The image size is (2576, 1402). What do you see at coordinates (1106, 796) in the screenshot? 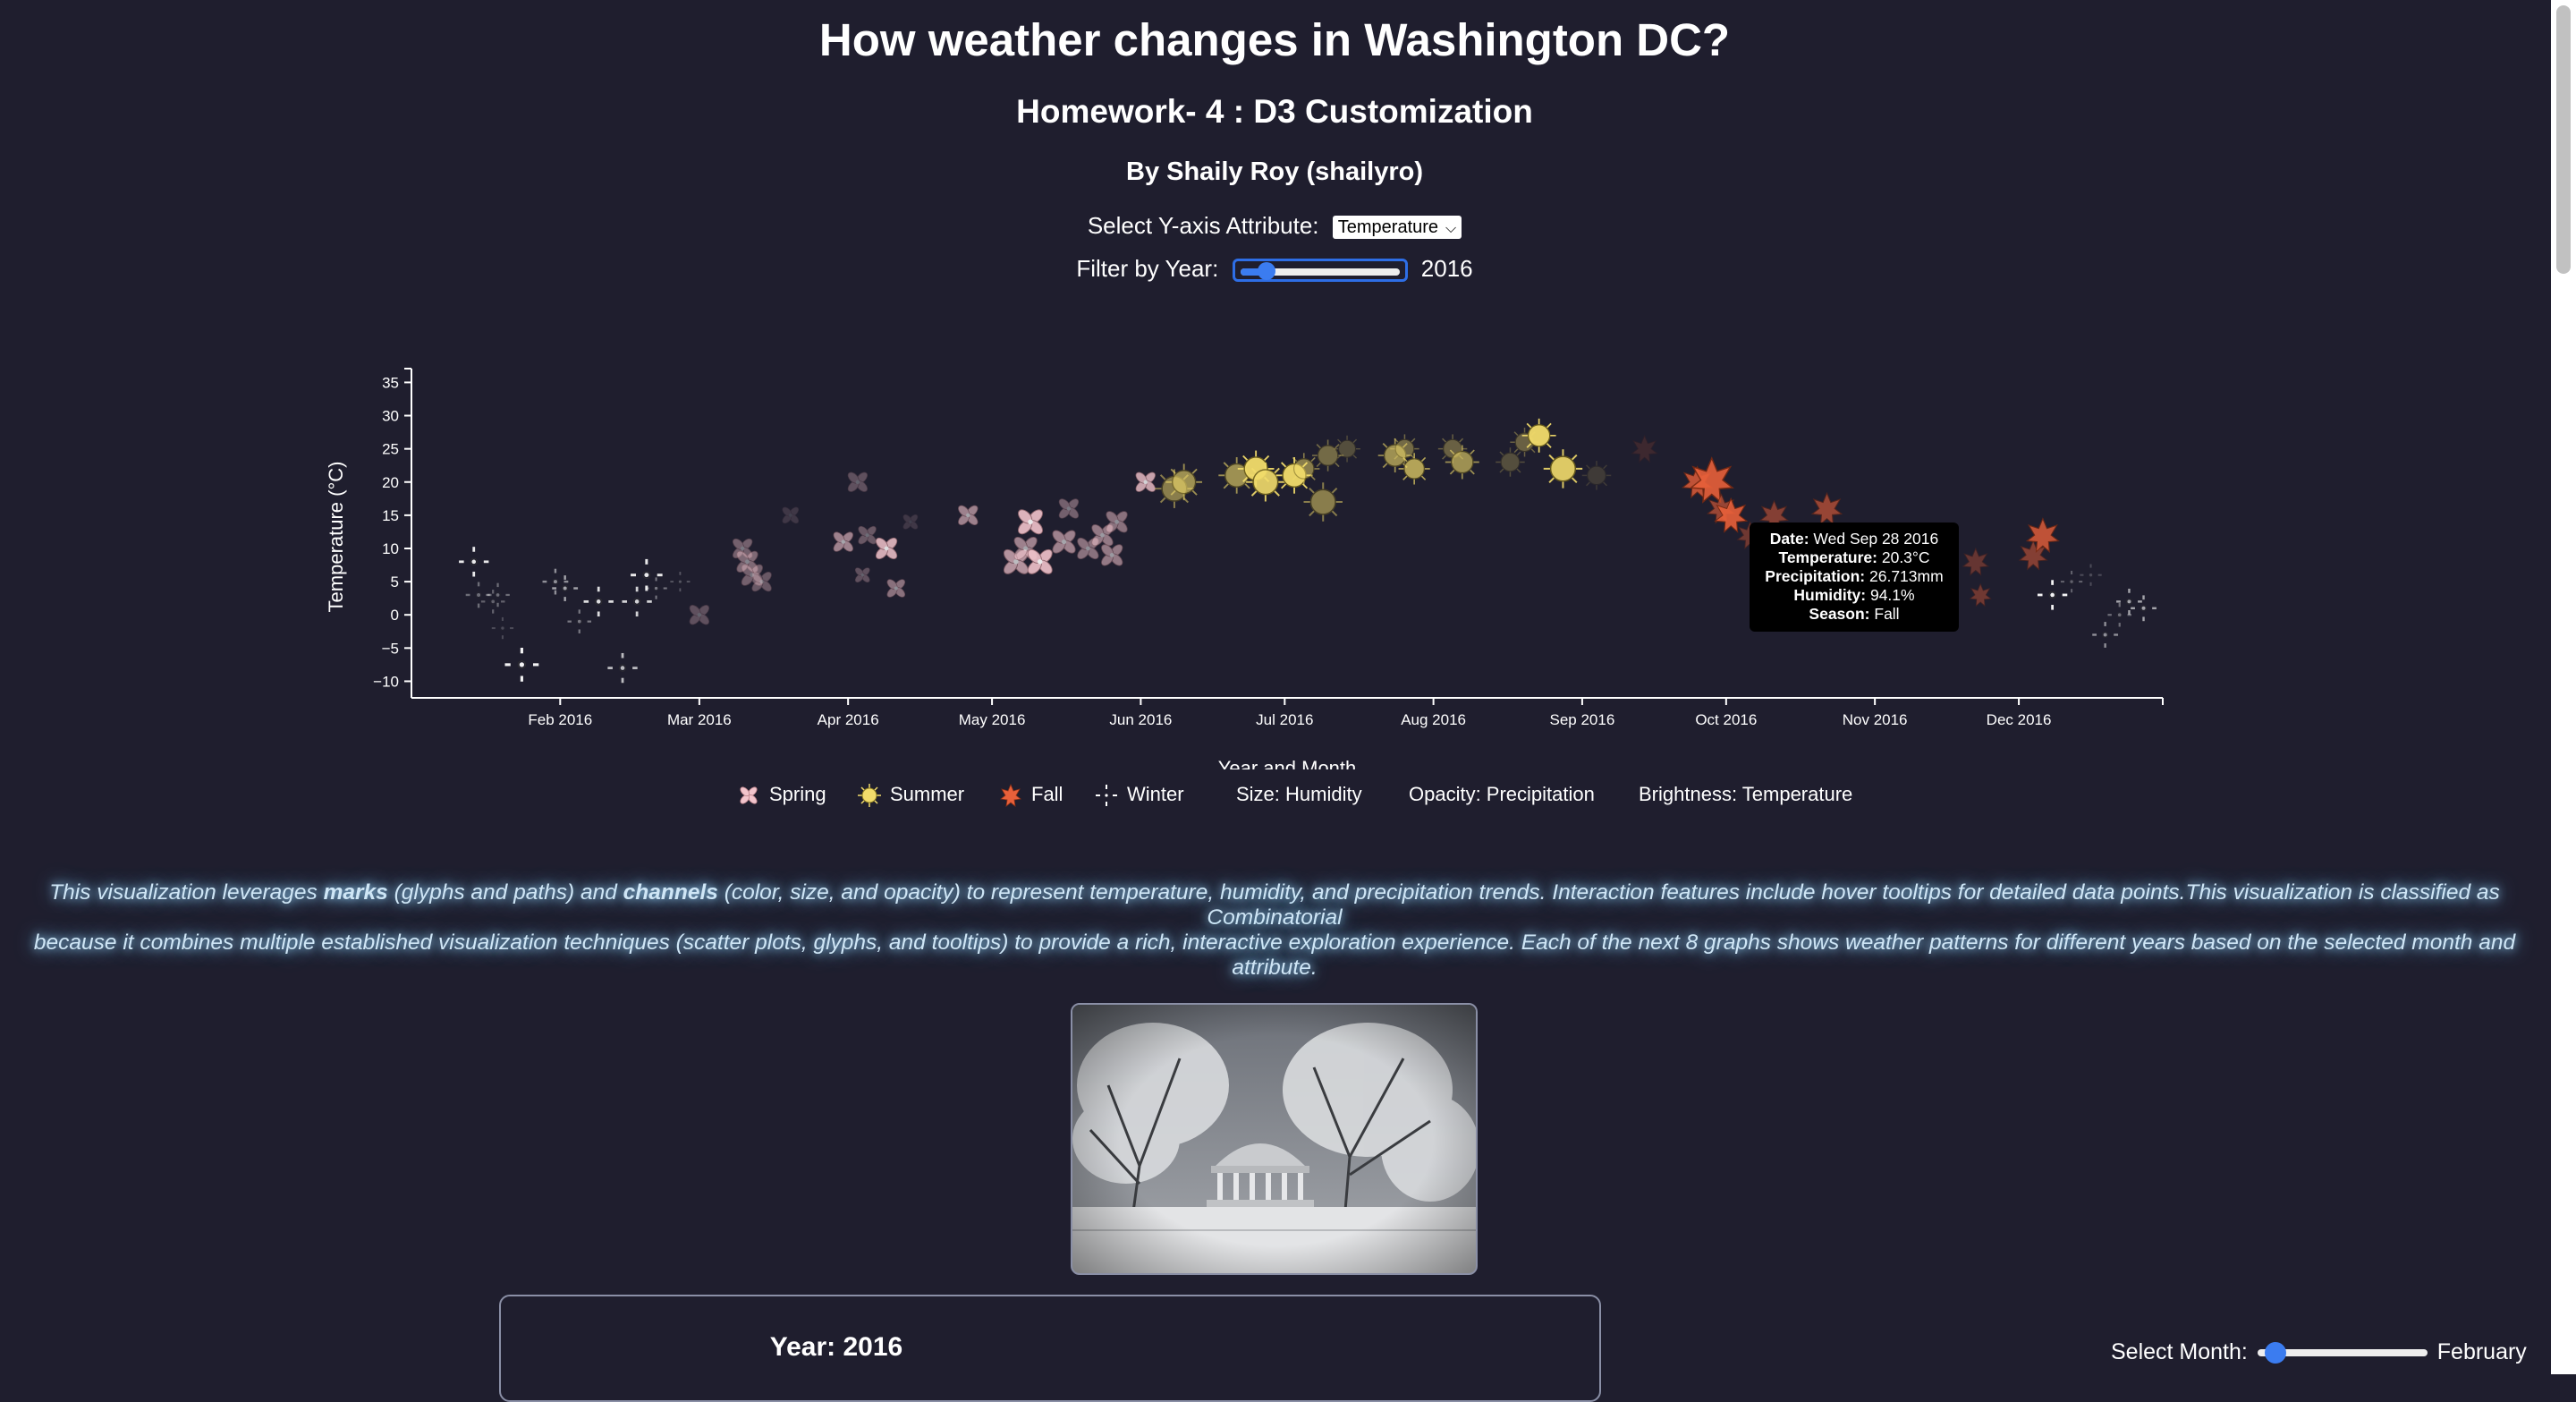
I see `winter-snowflake-icon` at bounding box center [1106, 796].